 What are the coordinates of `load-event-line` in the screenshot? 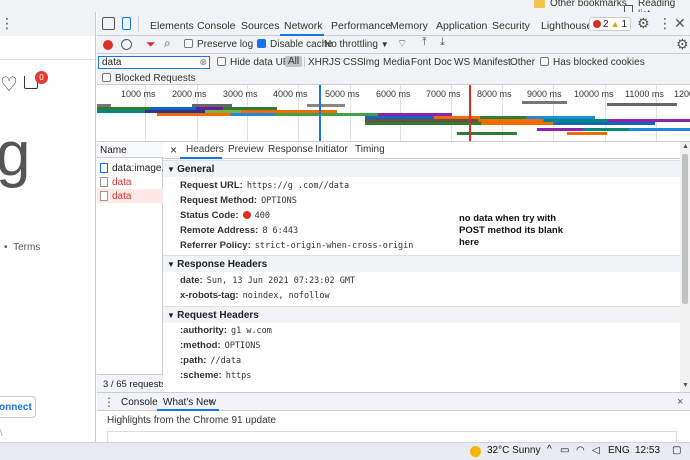 It's located at (470, 113).